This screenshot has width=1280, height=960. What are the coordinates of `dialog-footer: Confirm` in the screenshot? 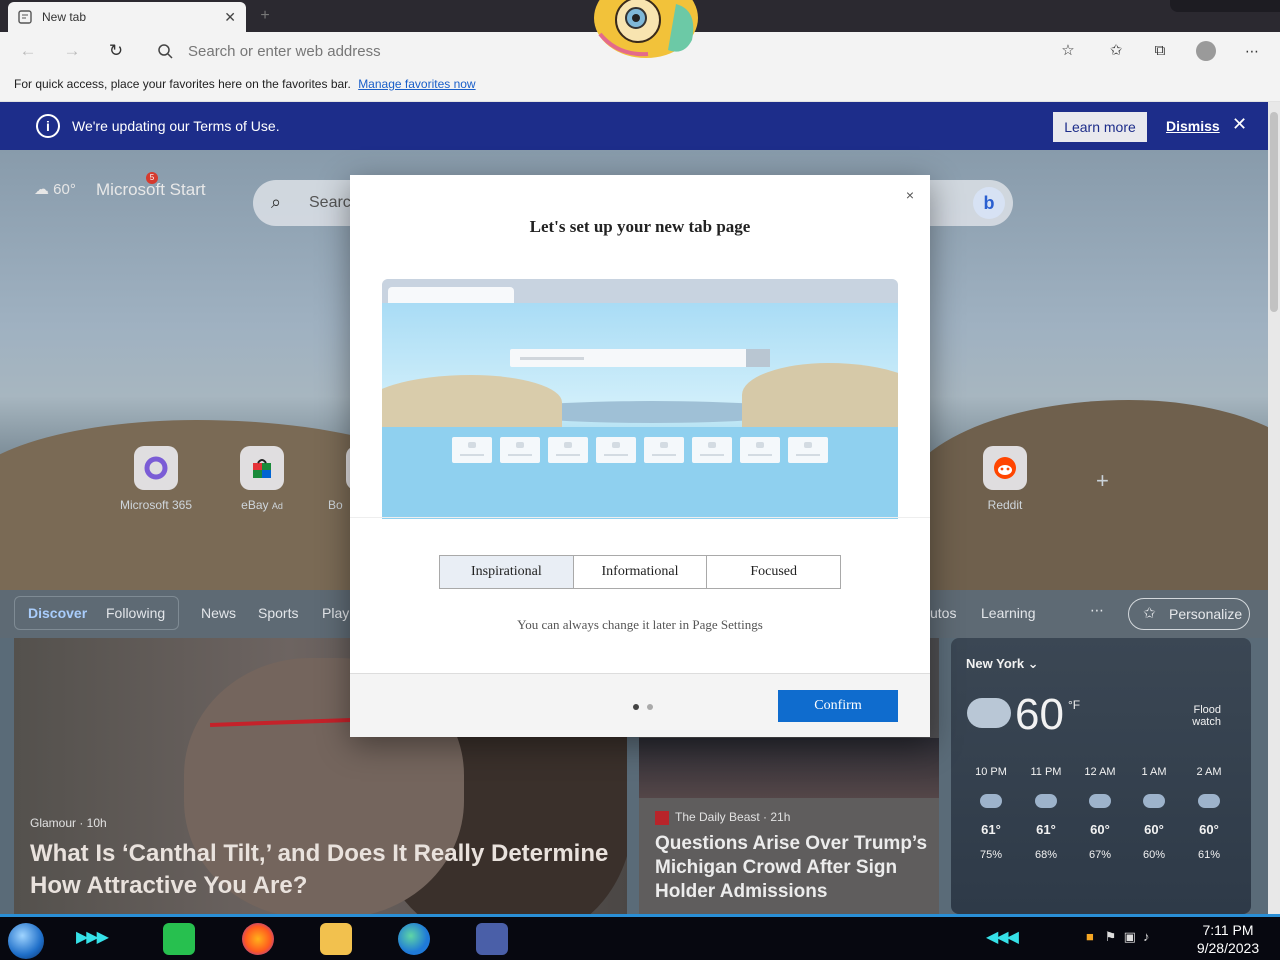 It's located at (640, 705).